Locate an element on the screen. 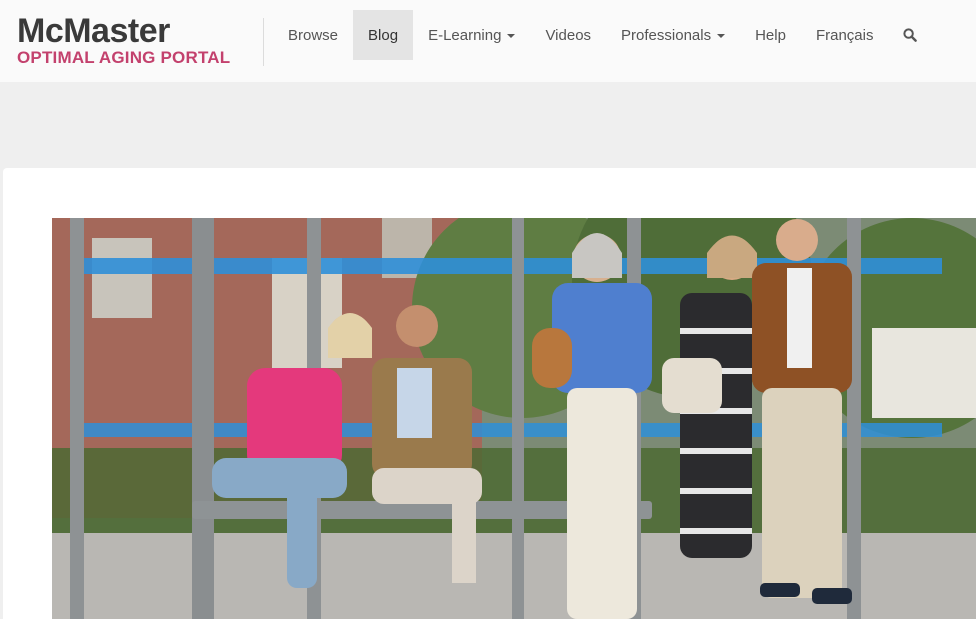  nav-item-label: Blog is located at coordinates (383, 35).